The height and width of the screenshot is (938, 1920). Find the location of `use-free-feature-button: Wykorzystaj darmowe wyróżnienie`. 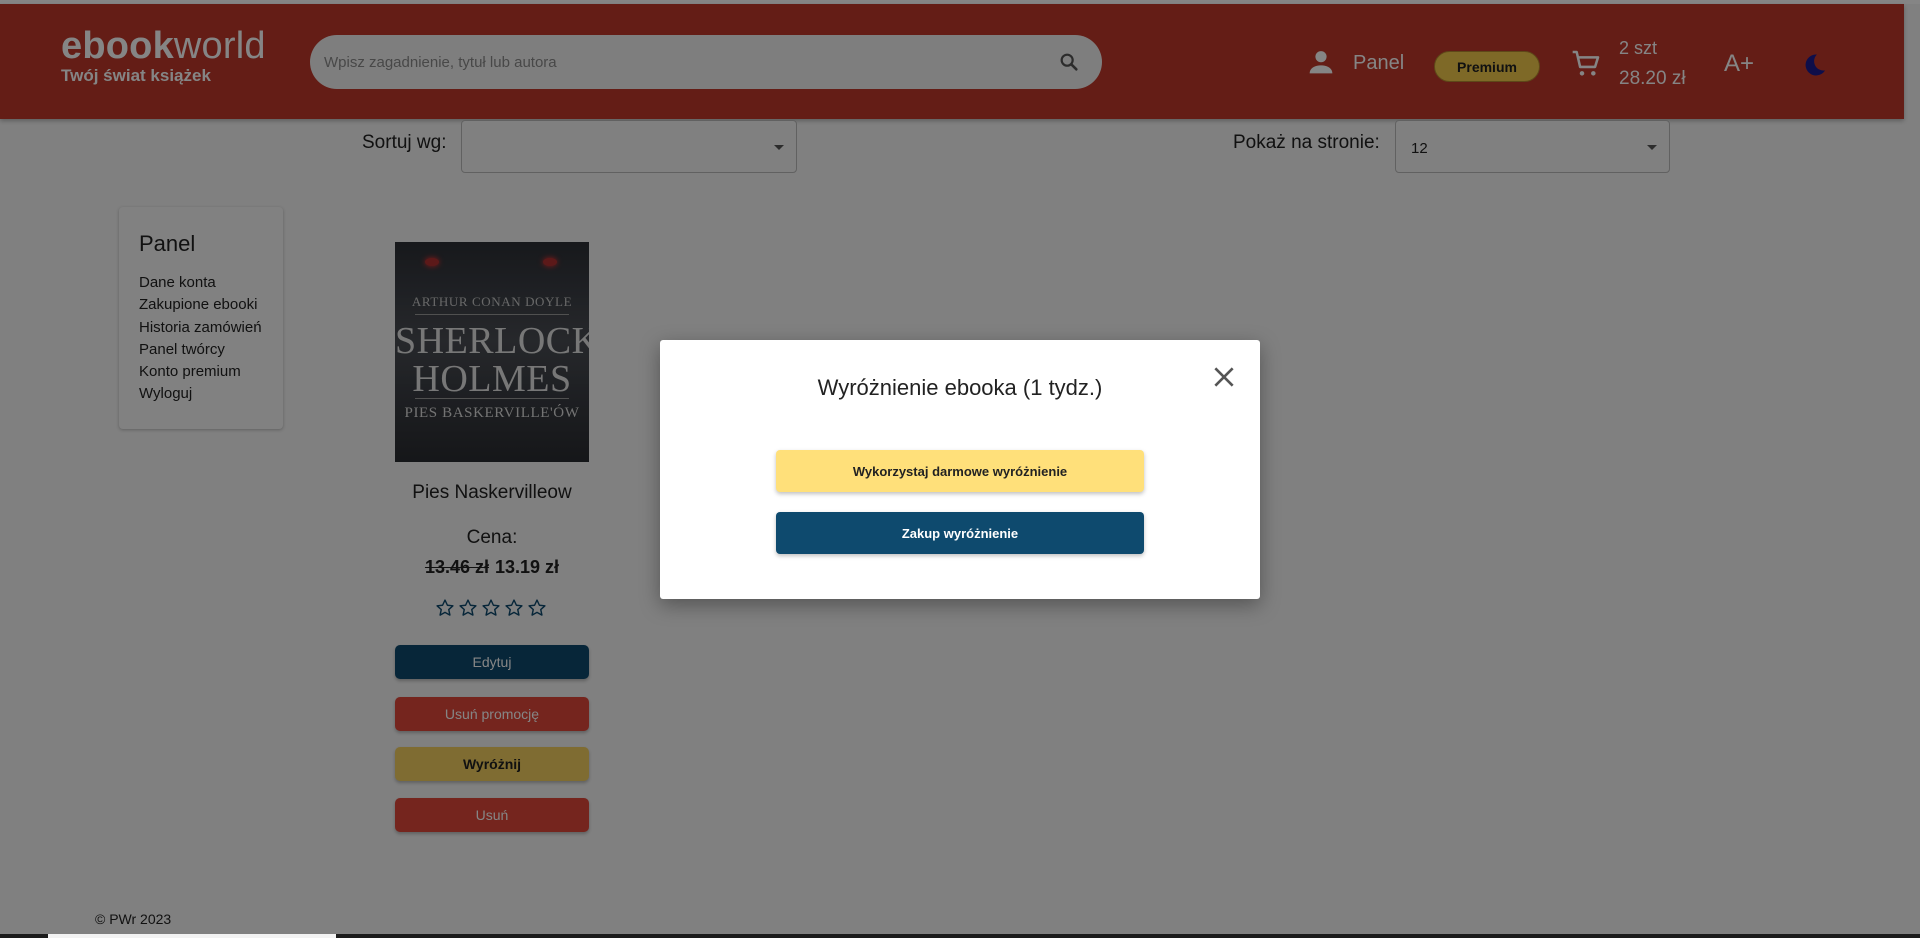

use-free-feature-button: Wykorzystaj darmowe wyróżnienie is located at coordinates (960, 471).